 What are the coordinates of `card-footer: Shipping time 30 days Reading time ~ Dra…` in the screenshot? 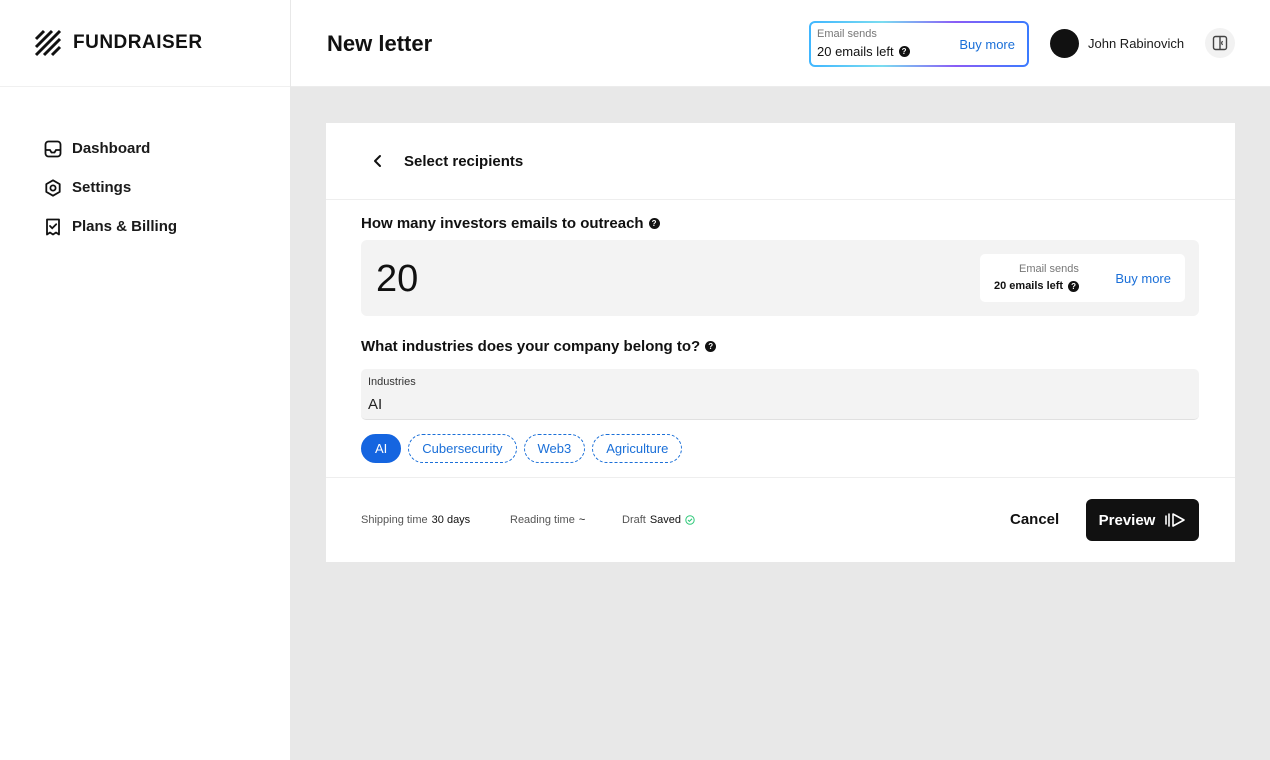 It's located at (780, 519).